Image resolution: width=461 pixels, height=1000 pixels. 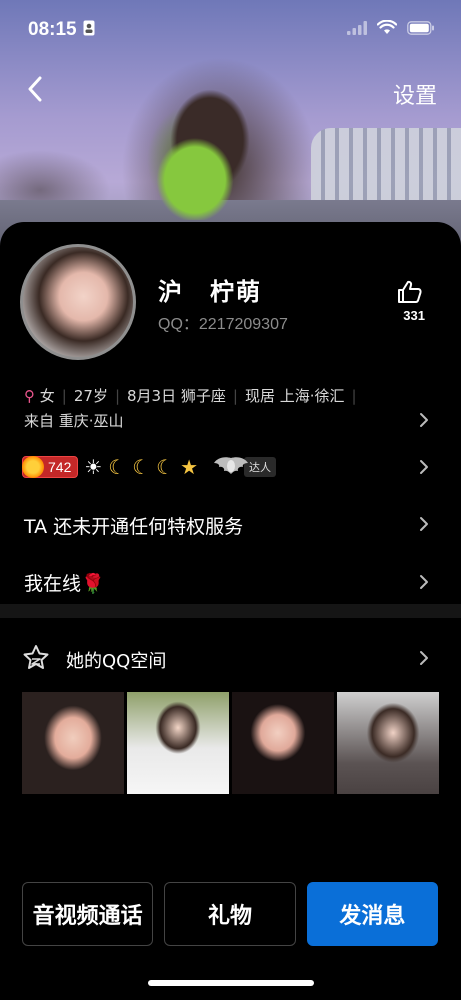 I want to click on qzone-title: 她的QQ空间, so click(x=116, y=661).